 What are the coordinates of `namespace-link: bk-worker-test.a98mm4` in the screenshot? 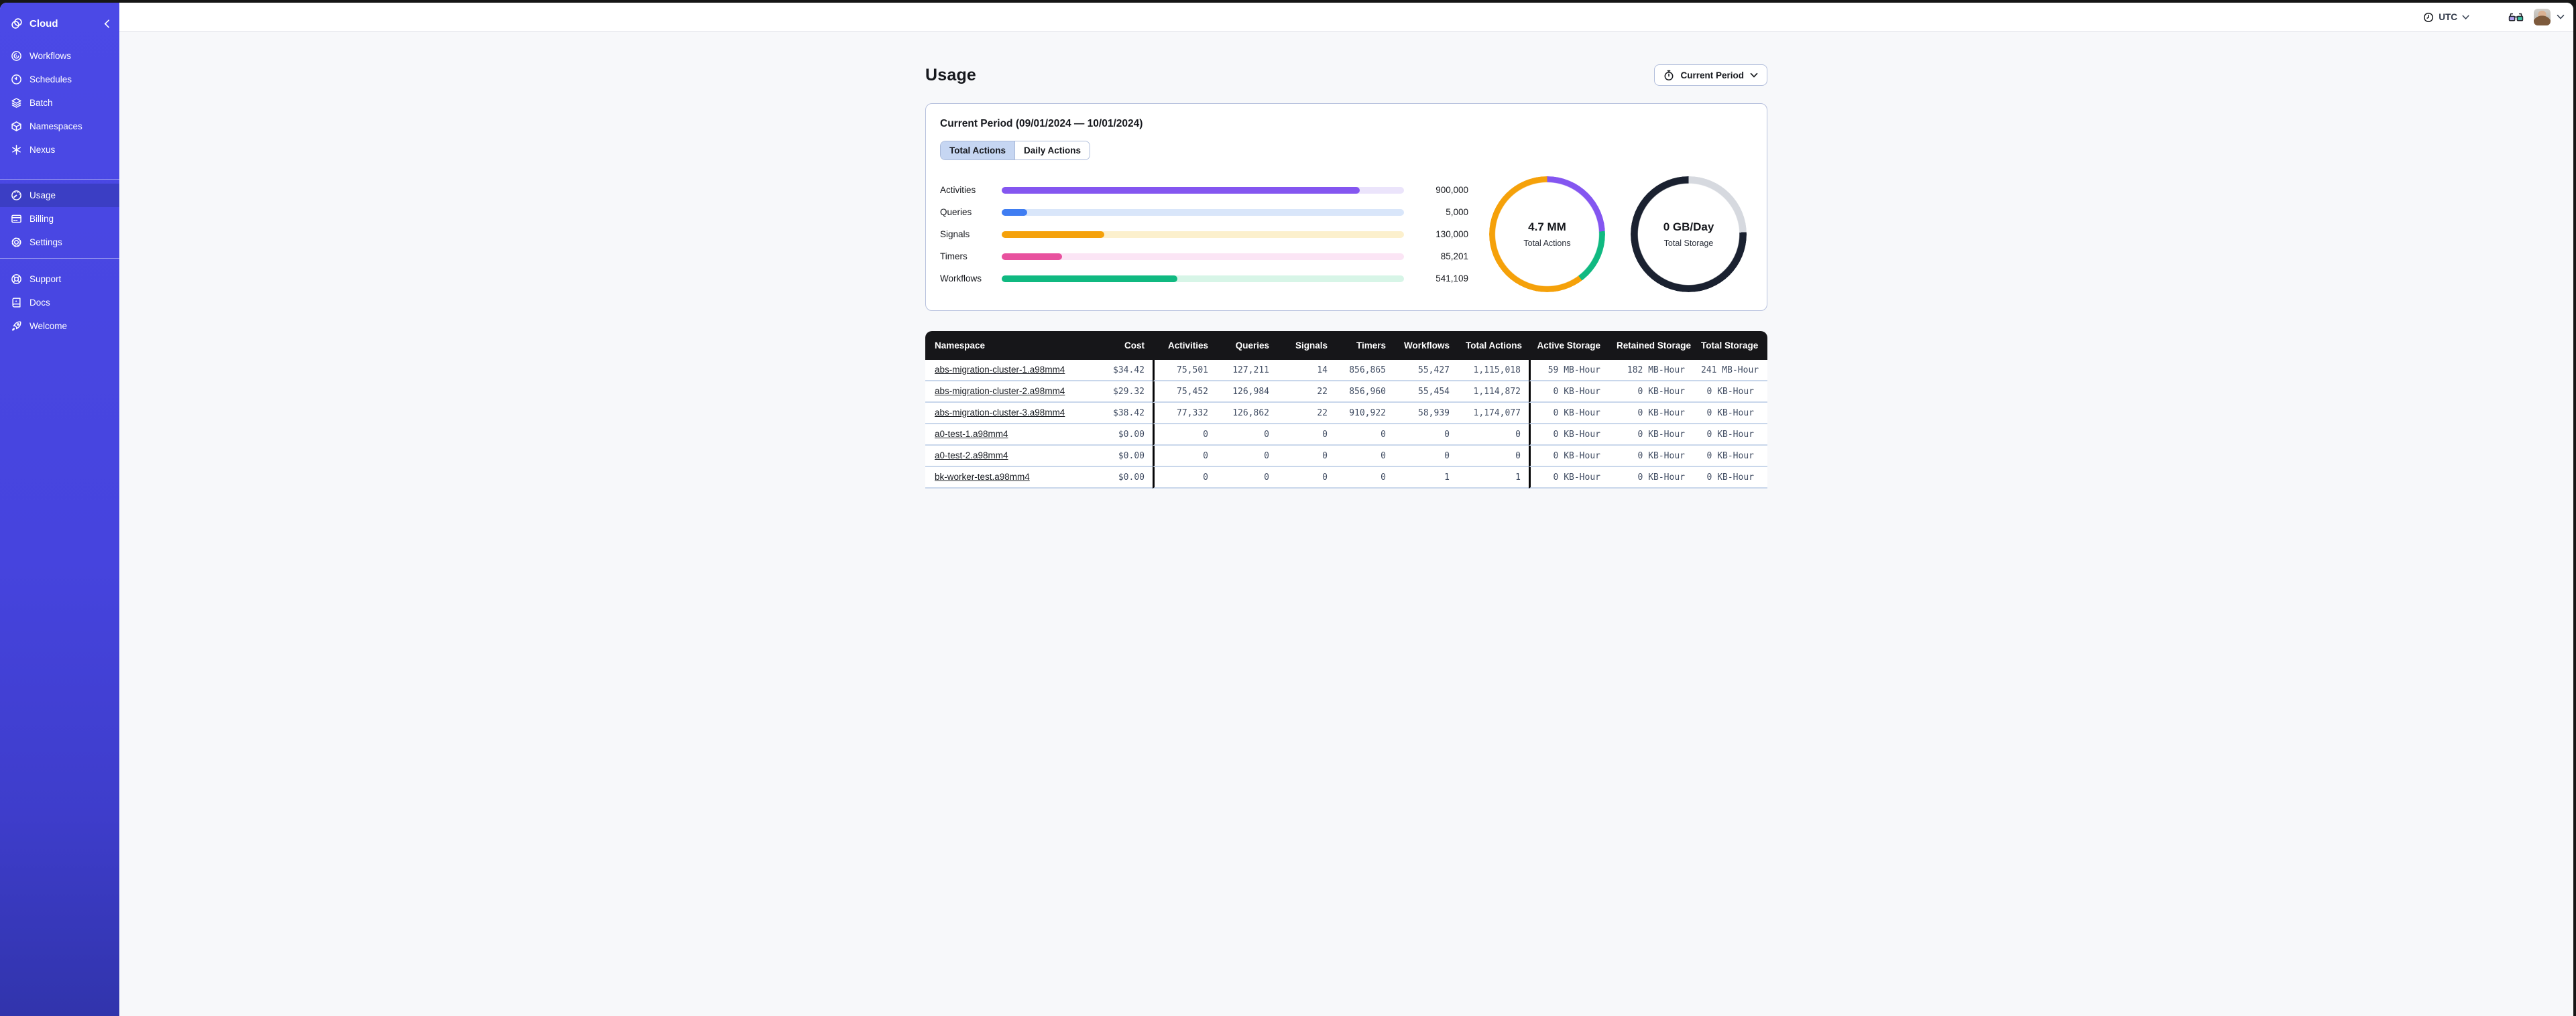 It's located at (982, 477).